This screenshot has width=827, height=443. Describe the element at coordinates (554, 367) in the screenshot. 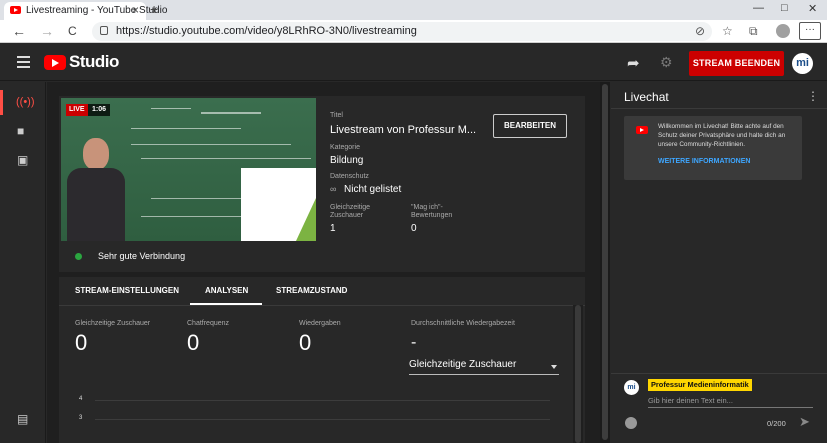

I see `chevron-down-icon` at that location.